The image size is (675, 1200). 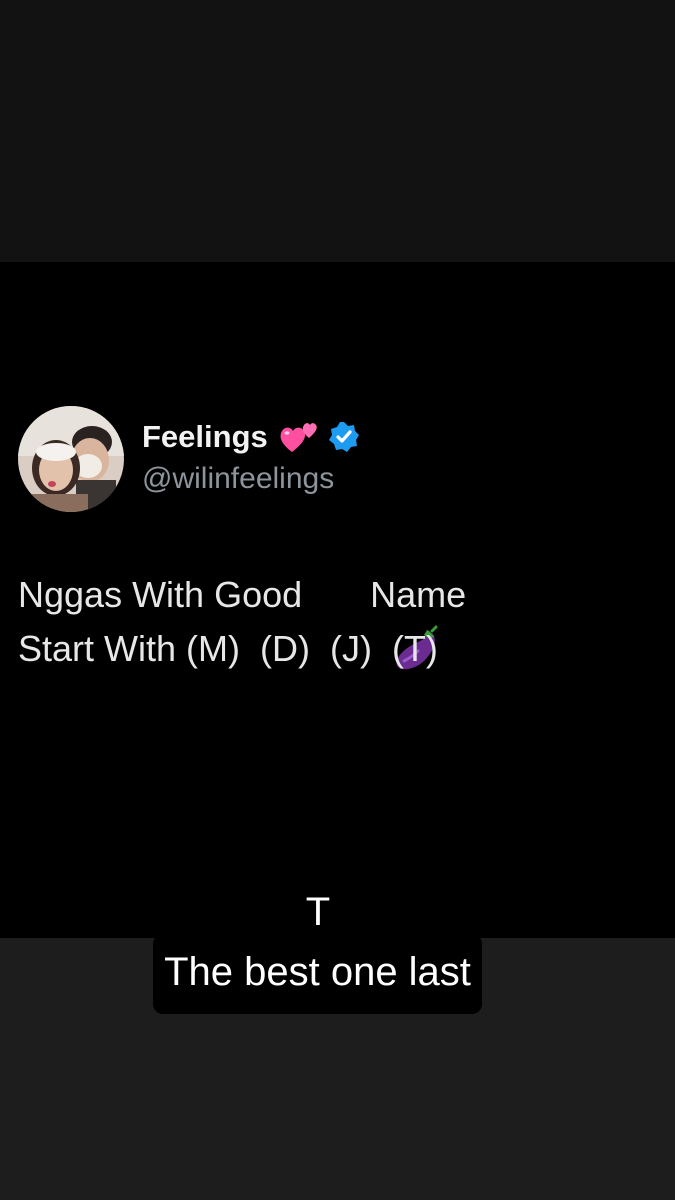 What do you see at coordinates (228, 648) in the screenshot?
I see `tweet-text-line-2: Start With (M) (D) (J) (T)` at bounding box center [228, 648].